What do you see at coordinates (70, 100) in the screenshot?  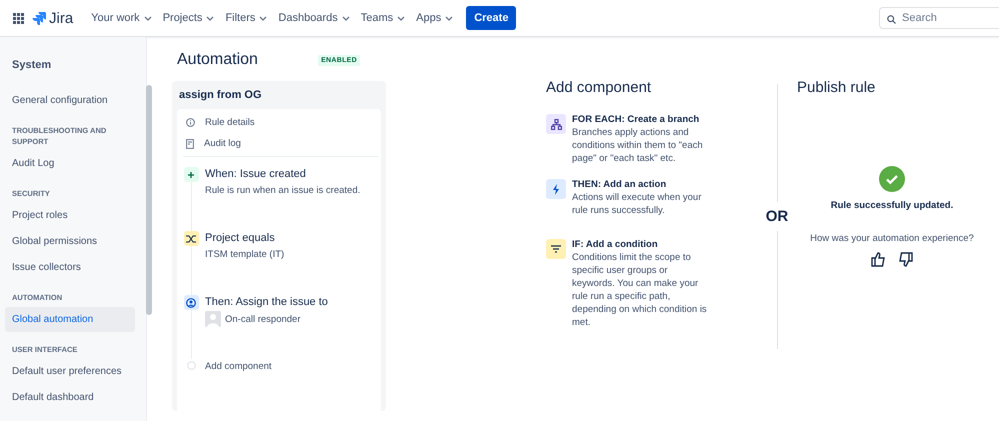 I see `sidebar-item: General configuration` at bounding box center [70, 100].